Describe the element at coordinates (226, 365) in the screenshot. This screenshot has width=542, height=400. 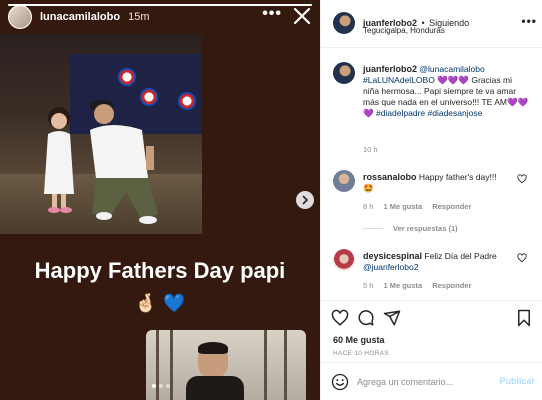
I see `story-photo-secondary` at that location.